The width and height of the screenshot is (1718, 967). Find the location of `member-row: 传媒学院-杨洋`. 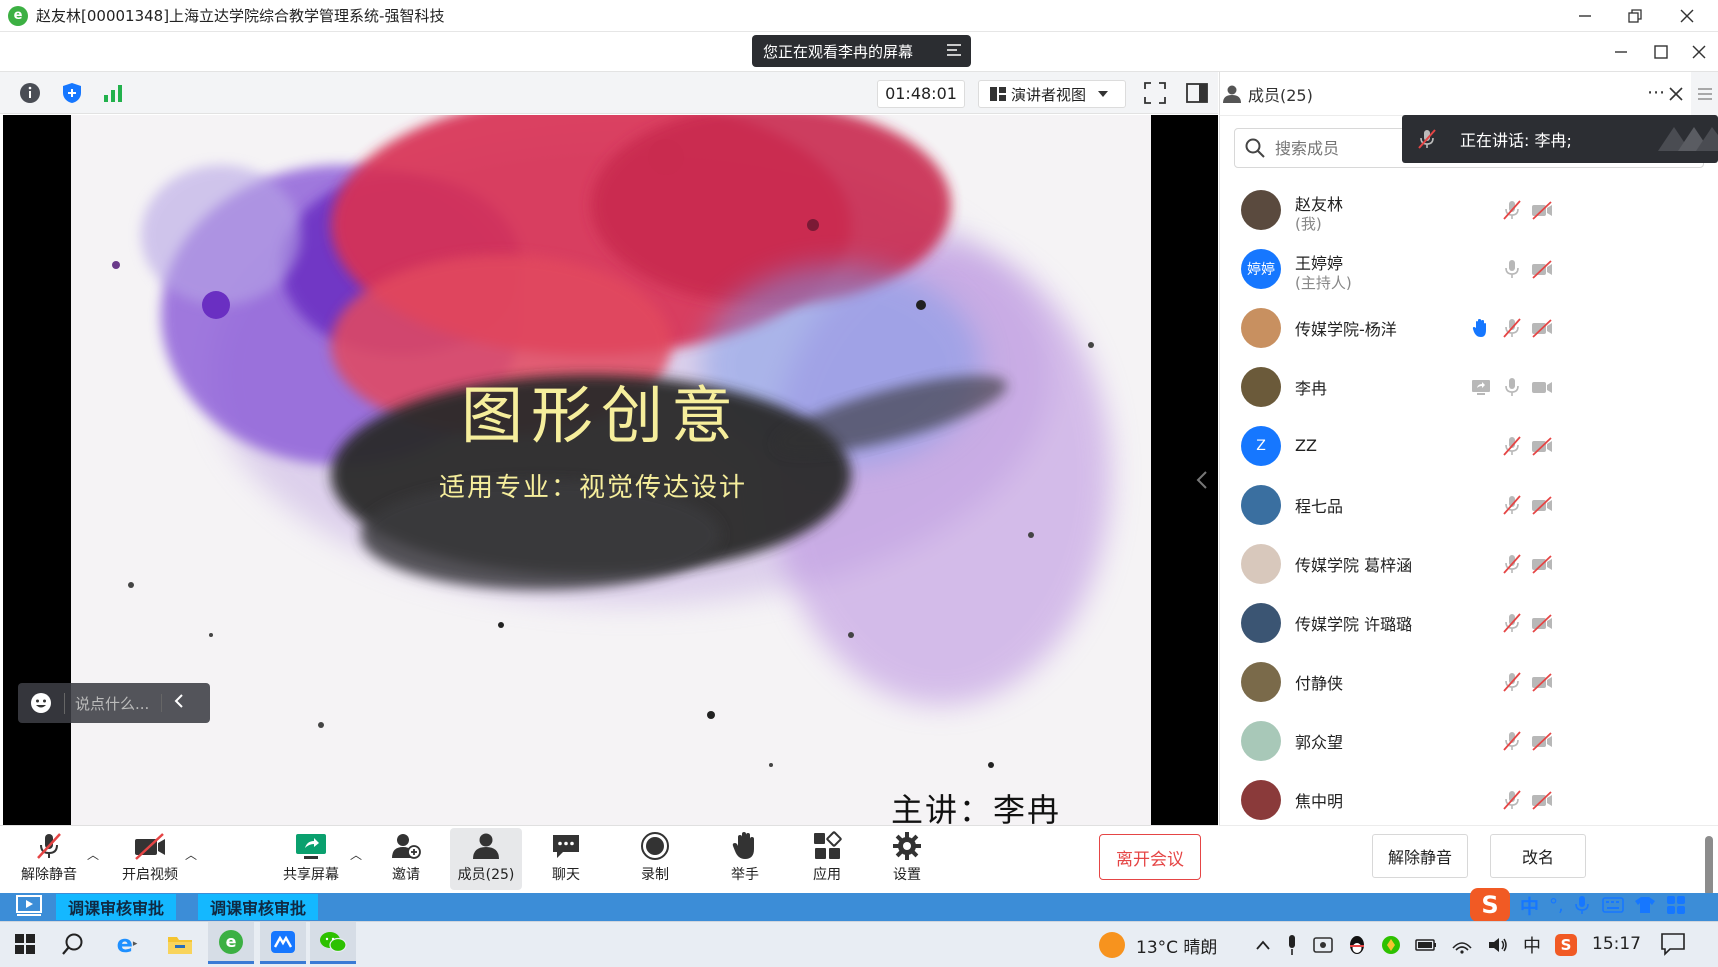

member-row: 传媒学院-杨洋 is located at coordinates (1468, 327).